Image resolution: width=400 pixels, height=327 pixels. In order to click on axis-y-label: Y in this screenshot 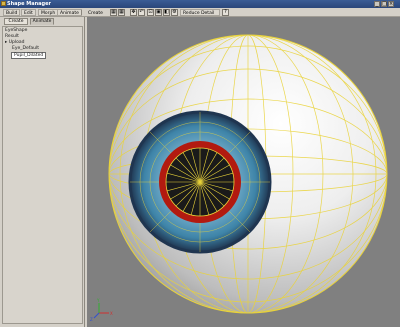, I will do `click(98, 300)`.